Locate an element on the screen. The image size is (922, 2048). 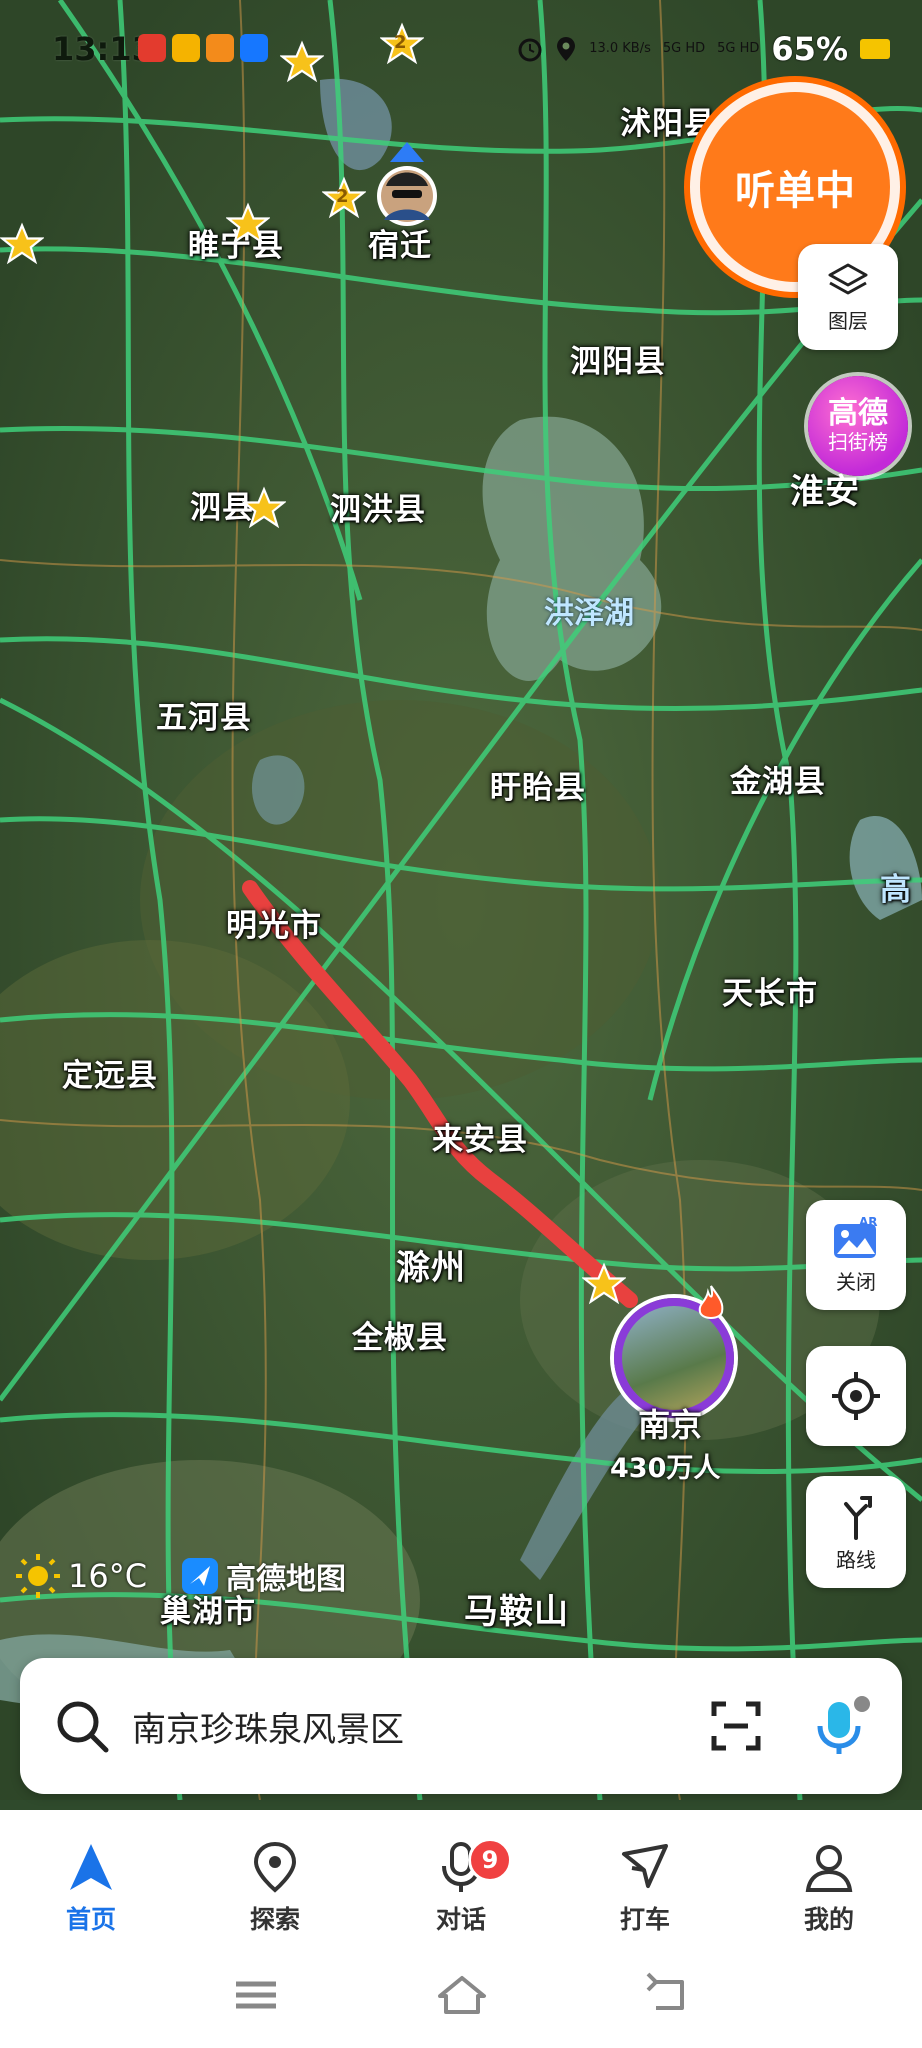
map-label-tianchang: 天长市 is located at coordinates (770, 990).